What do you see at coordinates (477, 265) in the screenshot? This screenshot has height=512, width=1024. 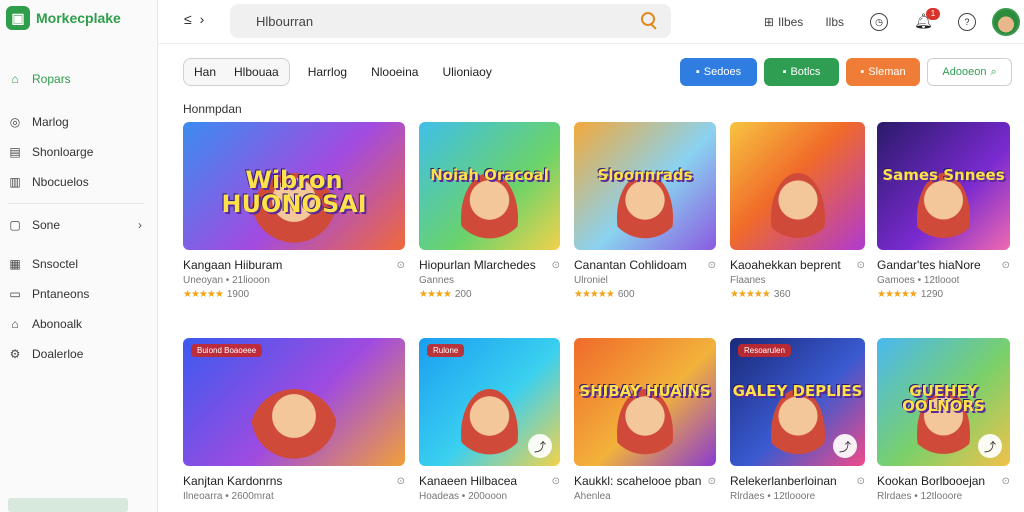 I see `card-title: Hiopurlan Mlarchedes` at bounding box center [477, 265].